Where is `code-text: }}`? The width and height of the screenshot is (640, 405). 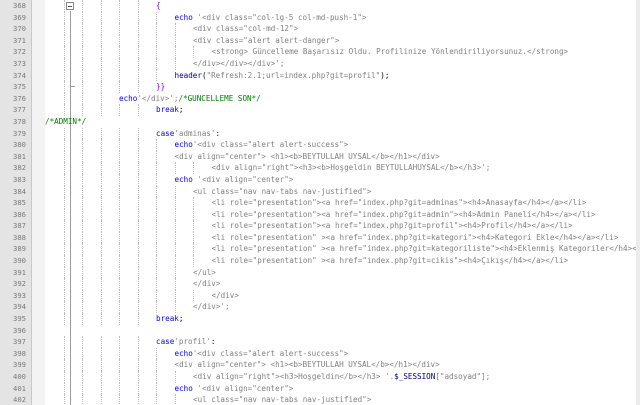
code-text: }} is located at coordinates (398, 87).